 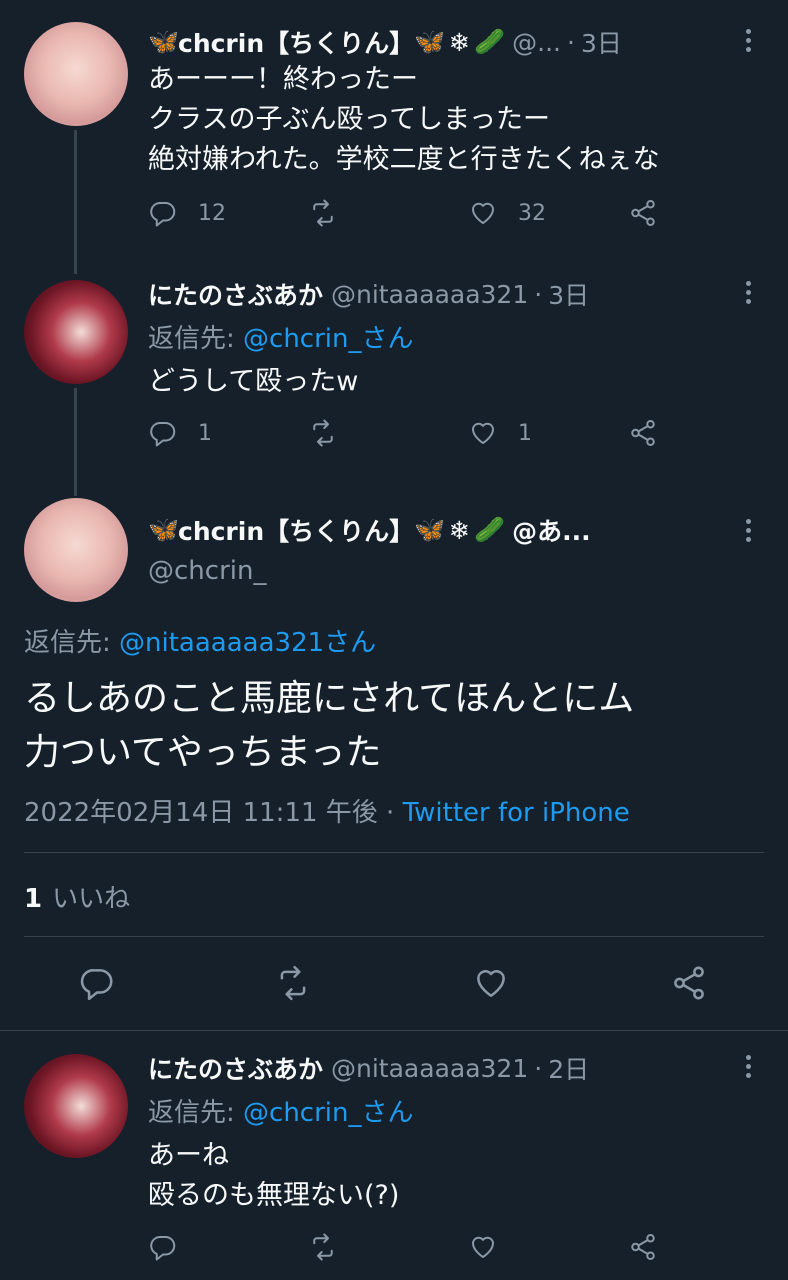 What do you see at coordinates (187, 213) in the screenshot?
I see `reply-button: 12` at bounding box center [187, 213].